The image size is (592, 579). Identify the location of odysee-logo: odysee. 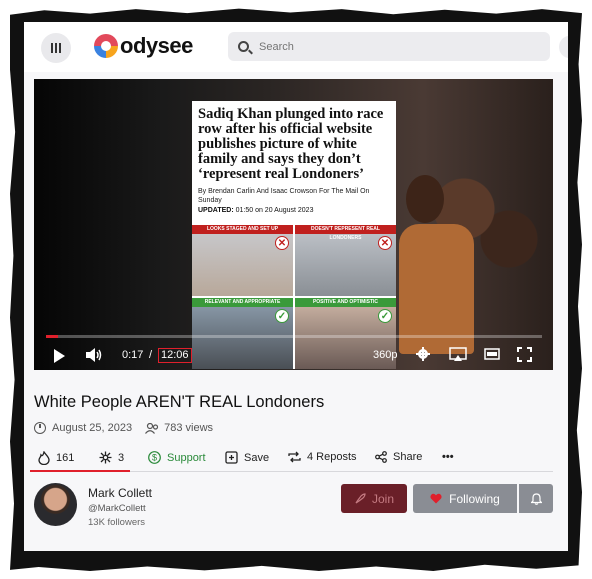
(143, 46).